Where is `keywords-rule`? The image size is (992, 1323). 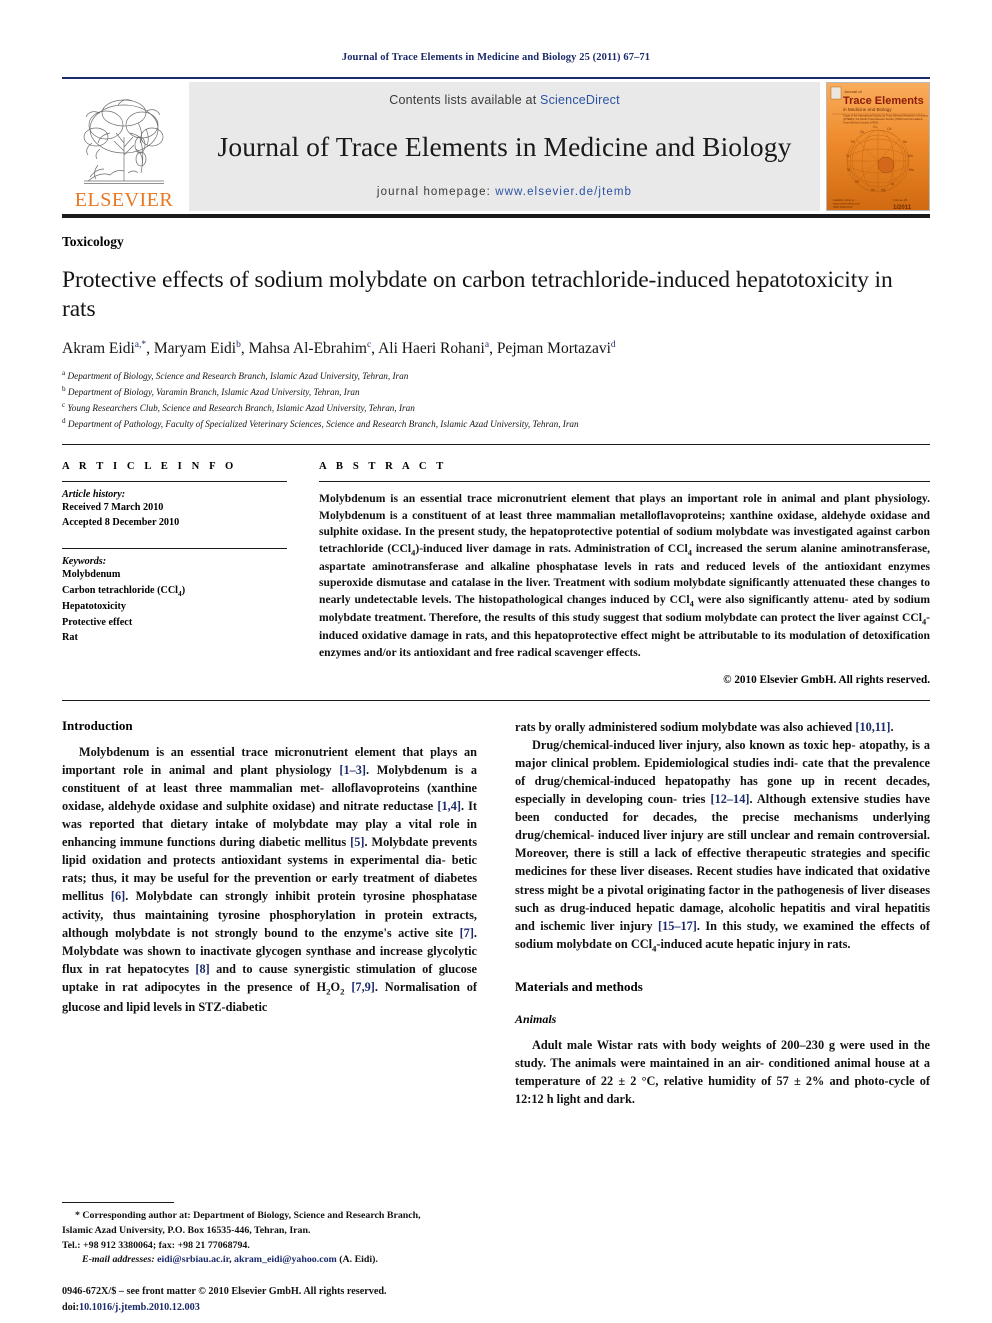 keywords-rule is located at coordinates (174, 549).